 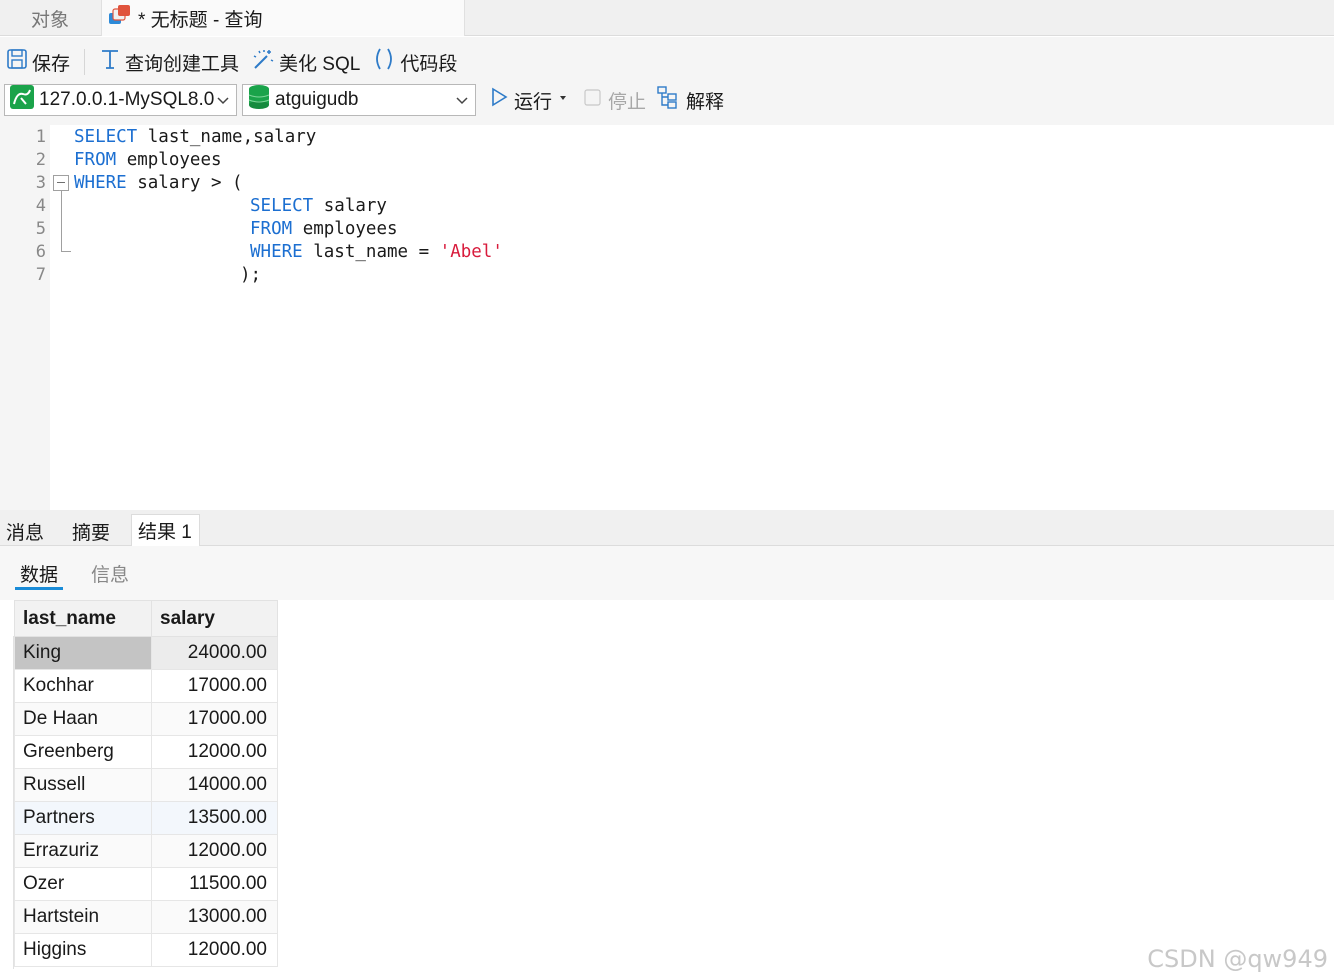 What do you see at coordinates (127, 99) in the screenshot?
I see `connection-value: 127.0.0.1-MySQL8.0` at bounding box center [127, 99].